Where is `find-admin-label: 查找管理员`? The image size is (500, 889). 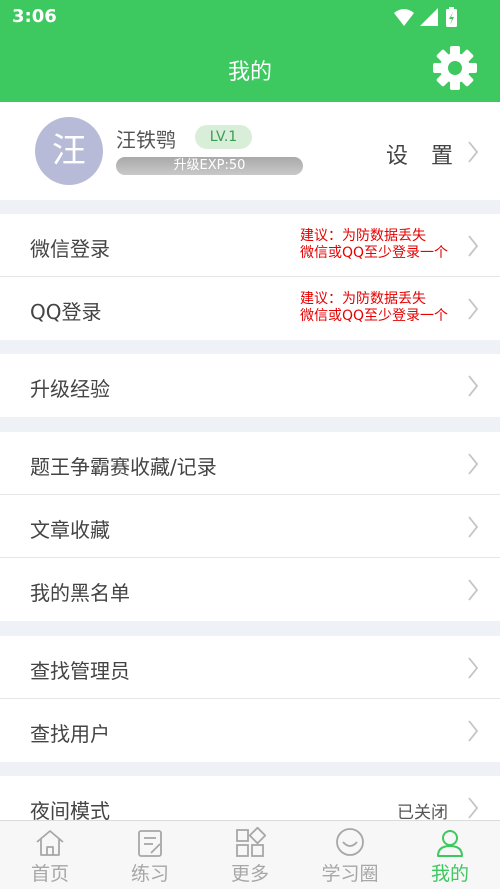
find-admin-label: 查找管理员 is located at coordinates (80, 671).